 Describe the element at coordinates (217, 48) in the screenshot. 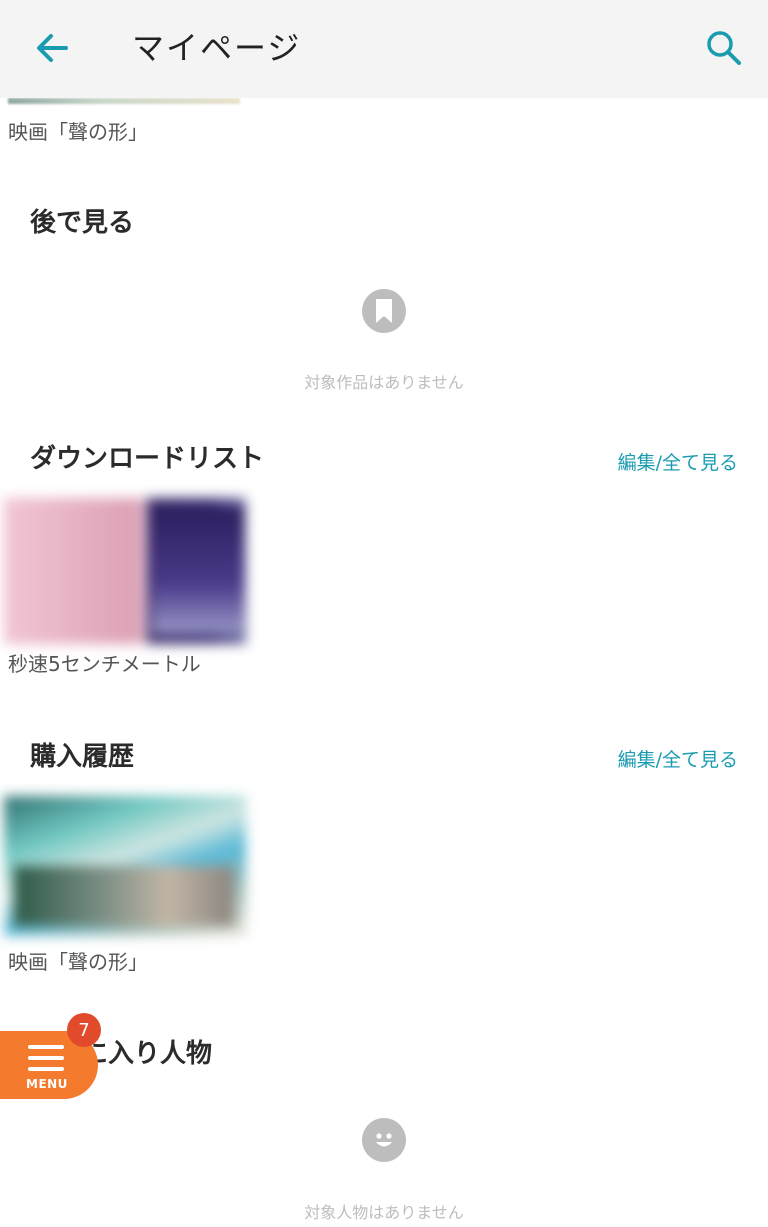

I see `page-title: マイページ` at that location.